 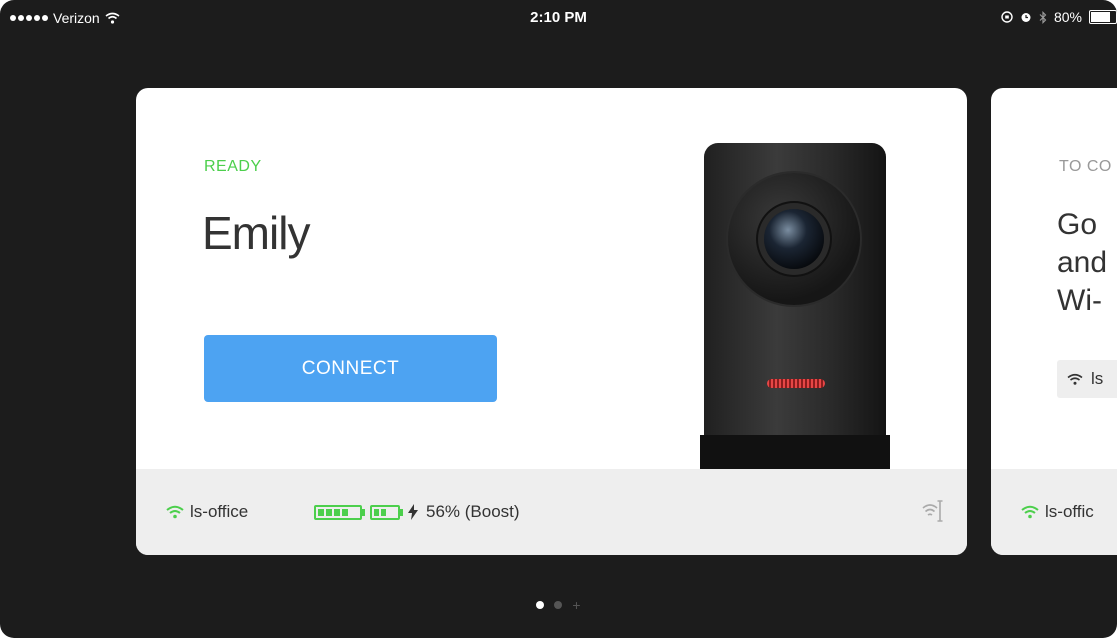 What do you see at coordinates (386, 512) in the screenshot?
I see `boost-battery-icon` at bounding box center [386, 512].